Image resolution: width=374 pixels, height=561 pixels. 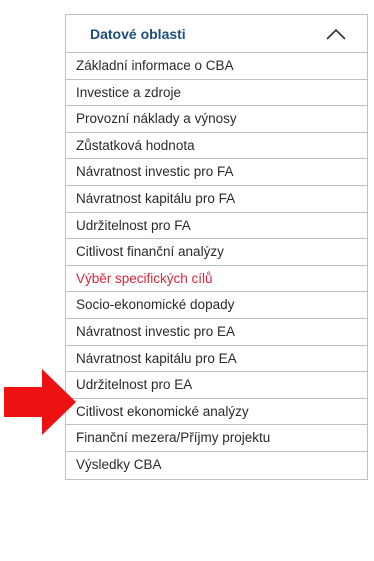 What do you see at coordinates (216, 465) in the screenshot?
I see `list-item: Výsledky CBA` at bounding box center [216, 465].